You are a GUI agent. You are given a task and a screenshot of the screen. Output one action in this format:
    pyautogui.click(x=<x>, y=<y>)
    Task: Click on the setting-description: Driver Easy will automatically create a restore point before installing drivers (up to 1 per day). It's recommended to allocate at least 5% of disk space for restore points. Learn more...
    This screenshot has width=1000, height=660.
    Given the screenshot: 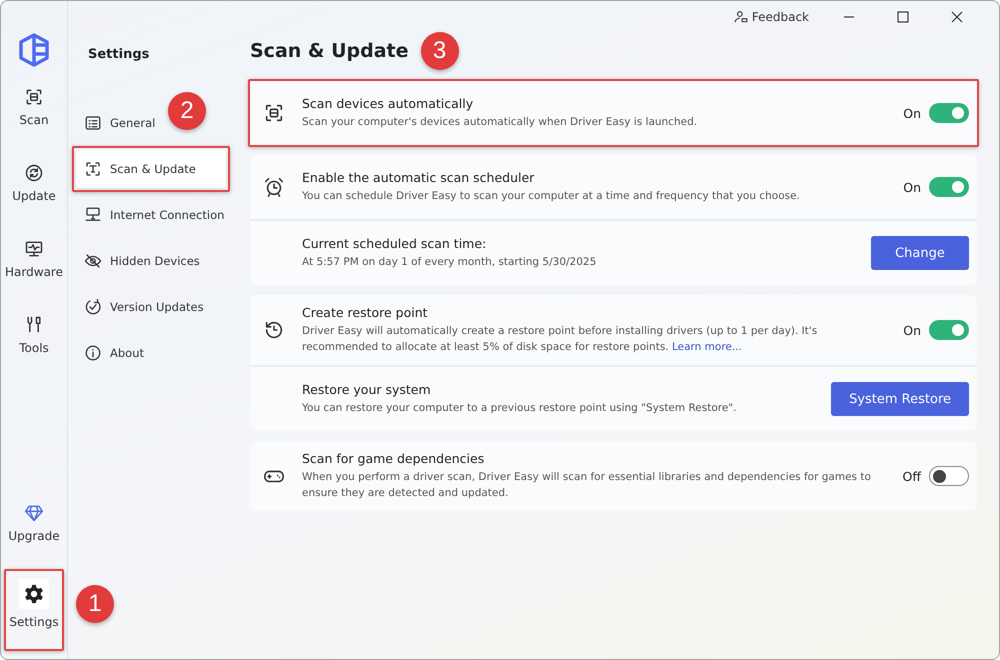 What is the action you would take?
    pyautogui.click(x=560, y=339)
    